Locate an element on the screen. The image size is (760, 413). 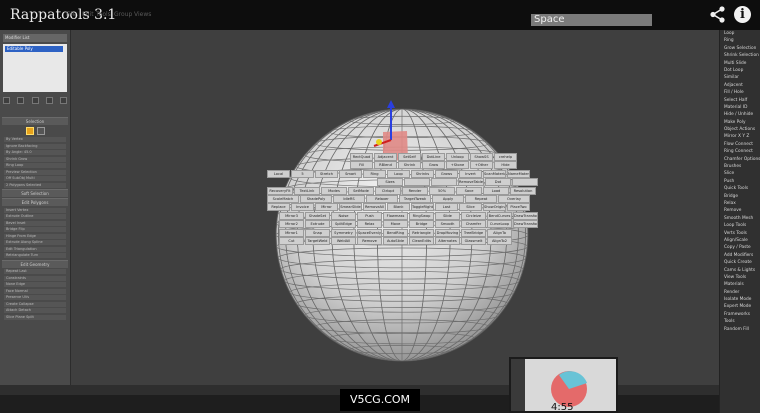
quad-menu-item: Shrinks is located at coordinates (422, 173).